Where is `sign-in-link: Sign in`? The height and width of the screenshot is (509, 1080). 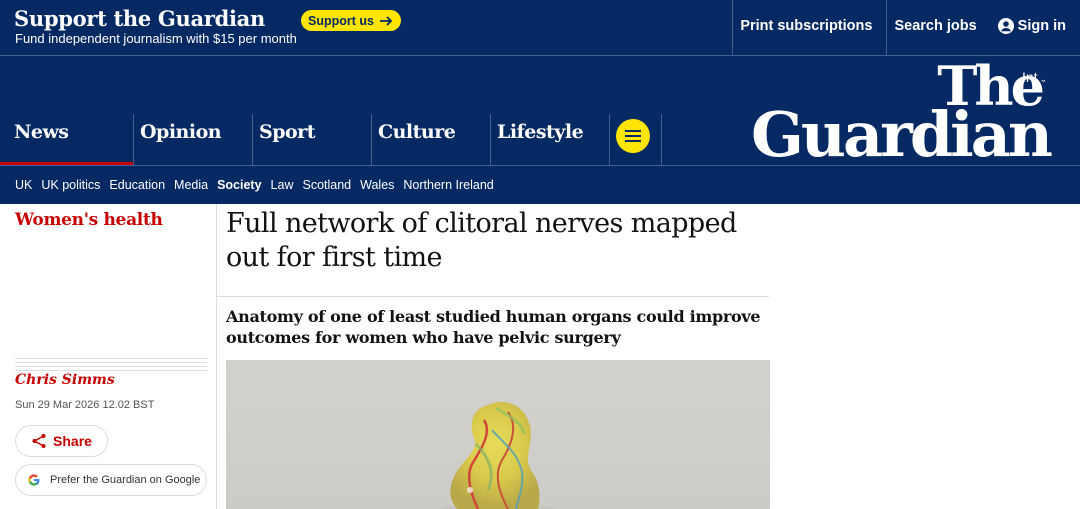 sign-in-link: Sign in is located at coordinates (1035, 27).